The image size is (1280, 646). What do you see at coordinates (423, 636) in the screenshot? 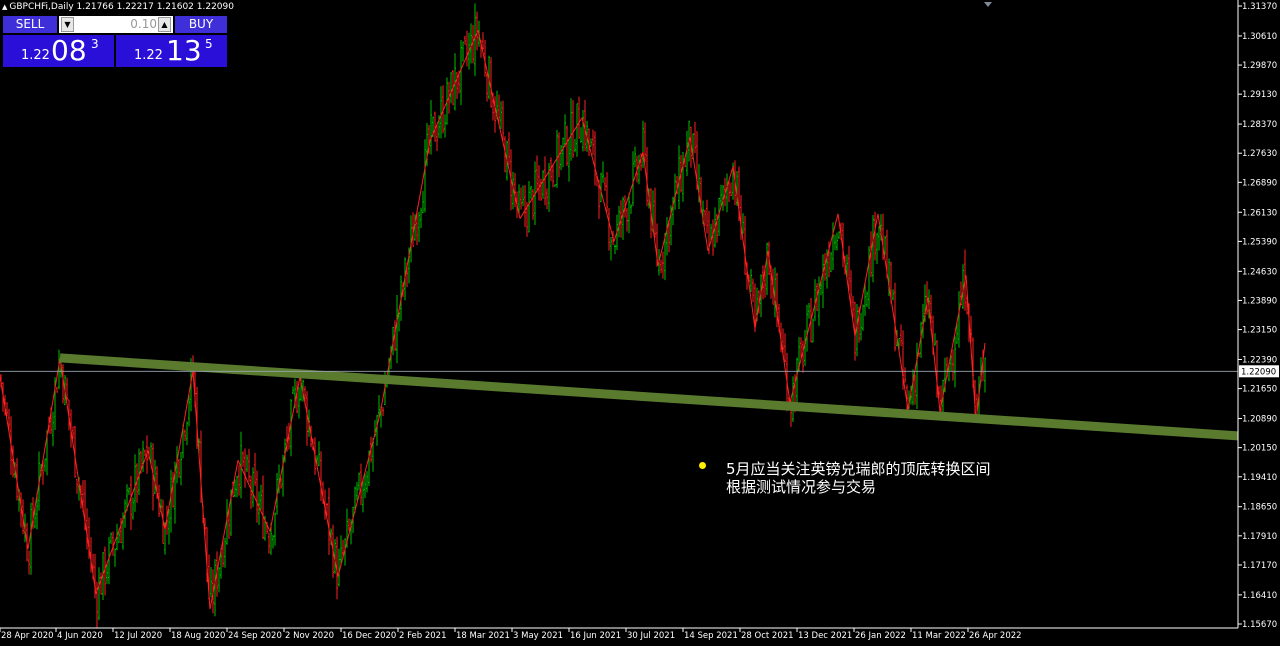
I see `x-tick-label: 2 Feb 2021` at bounding box center [423, 636].